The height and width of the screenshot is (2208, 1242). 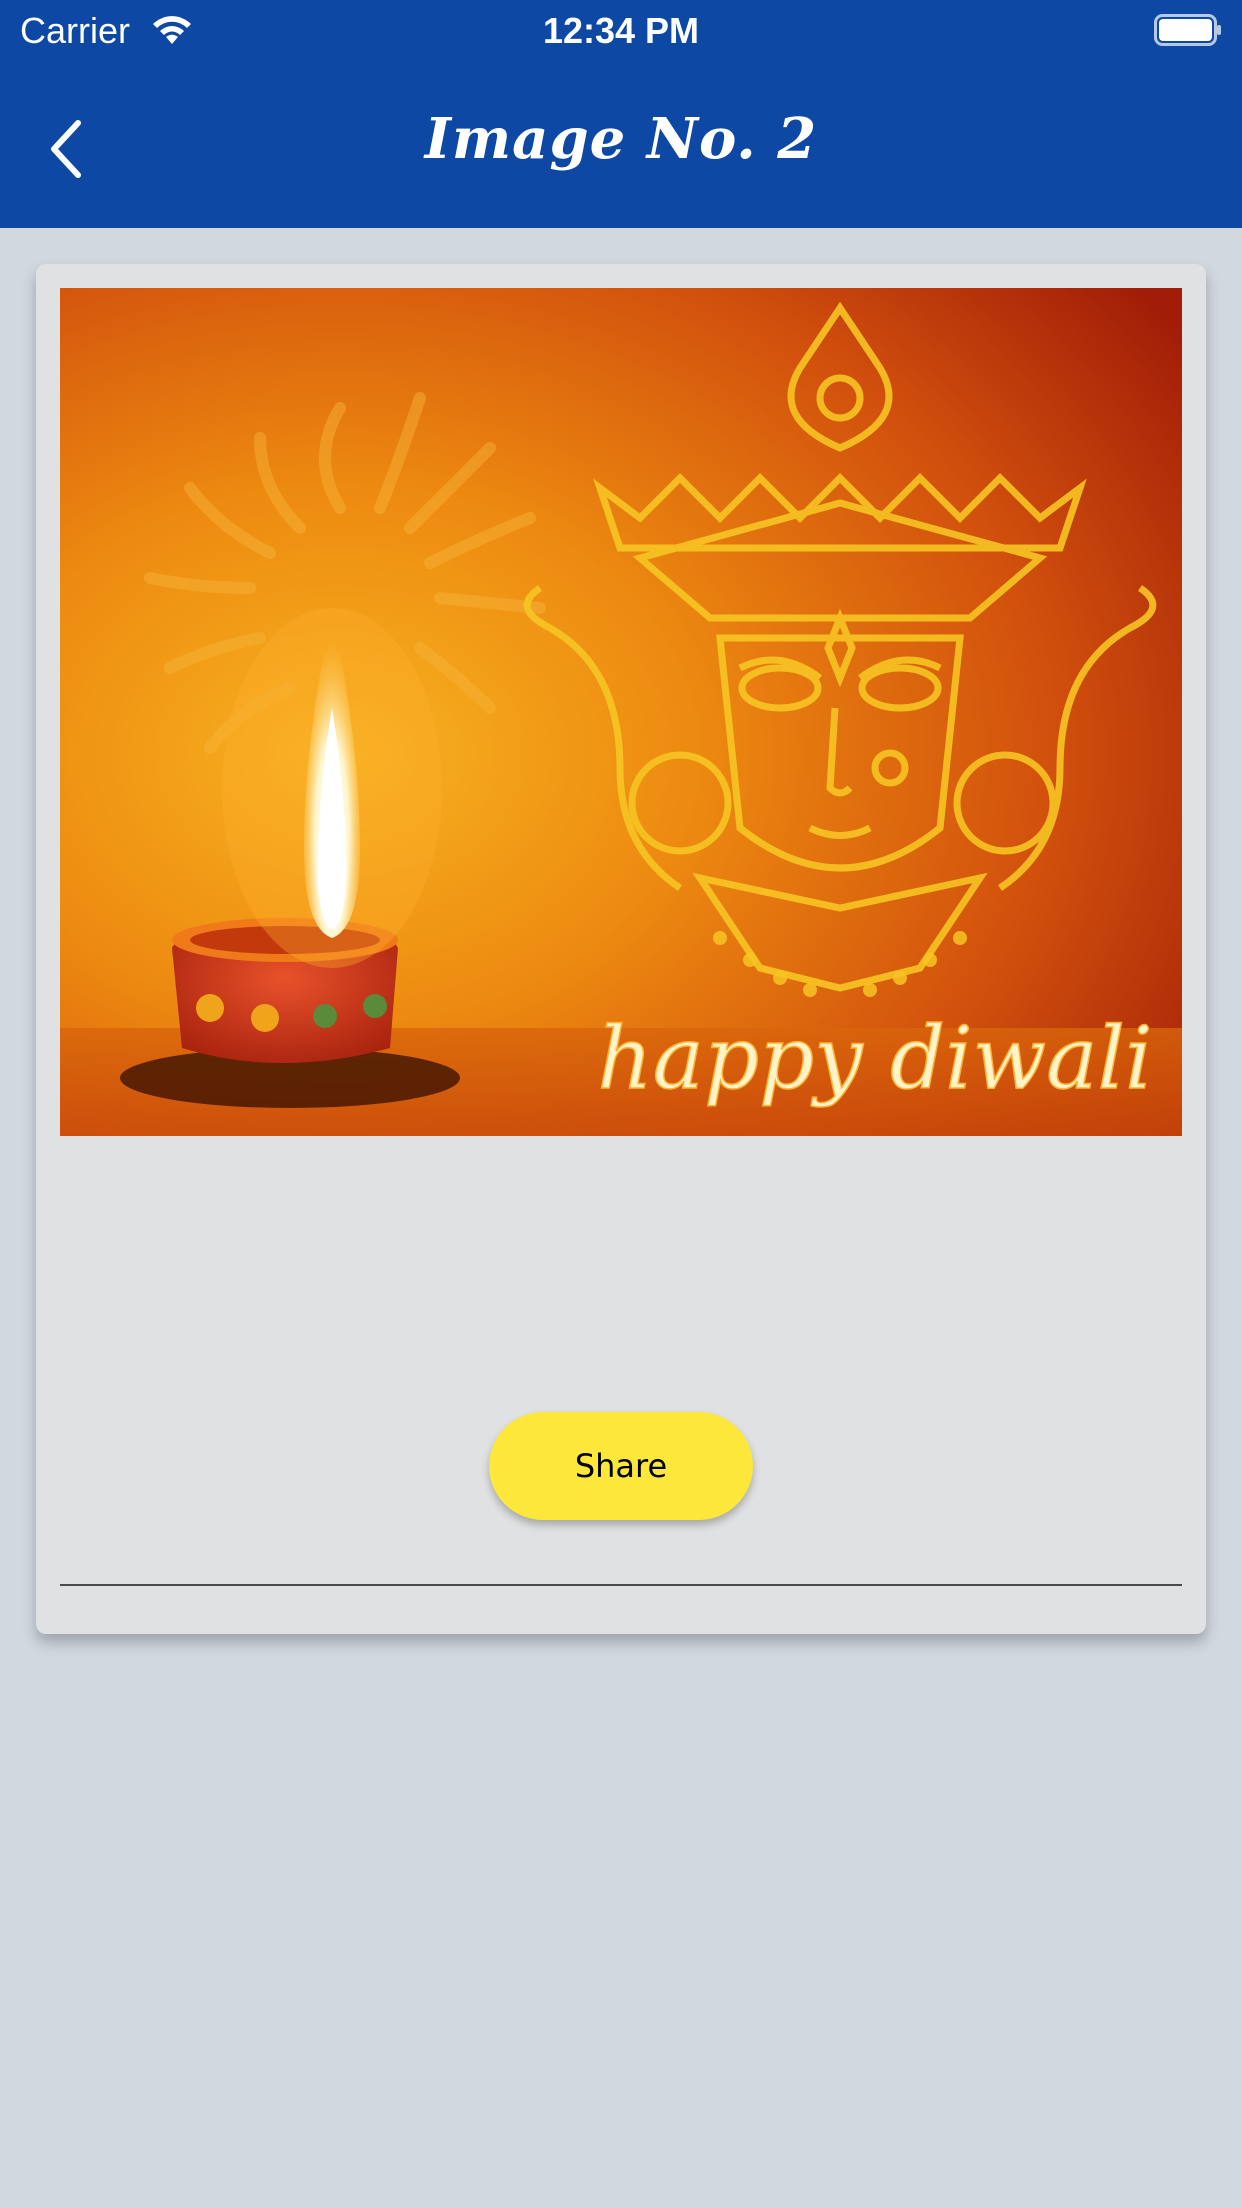 I want to click on status-time: 12:34 PM, so click(x=621, y=30).